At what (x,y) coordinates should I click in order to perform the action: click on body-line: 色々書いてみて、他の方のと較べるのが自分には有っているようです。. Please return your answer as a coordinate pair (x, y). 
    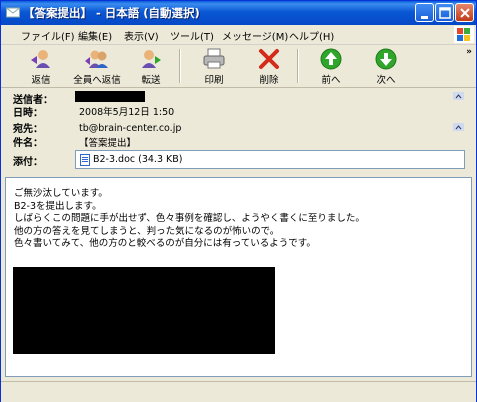
    Looking at the image, I should click on (165, 243).